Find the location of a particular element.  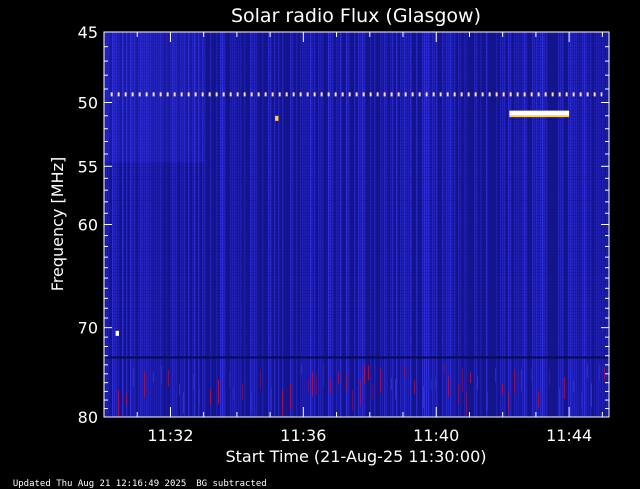

y-tick-label: 50 is located at coordinates (88, 103).